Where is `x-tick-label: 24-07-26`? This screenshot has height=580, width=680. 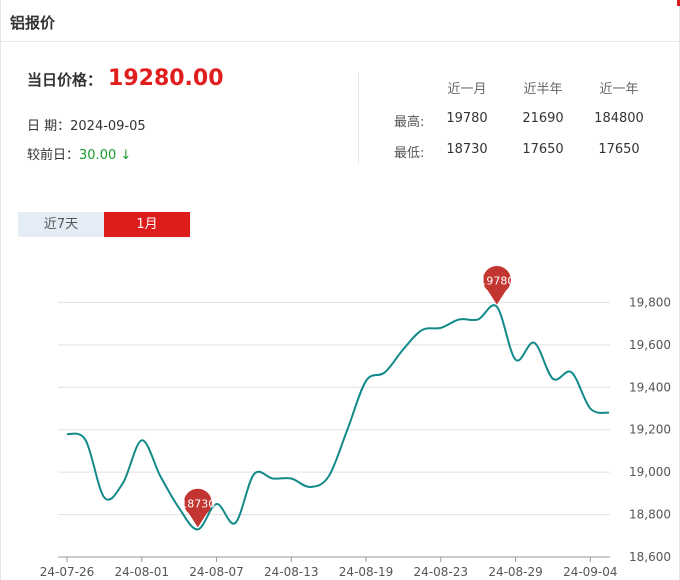
x-tick-label: 24-07-26 is located at coordinates (67, 572).